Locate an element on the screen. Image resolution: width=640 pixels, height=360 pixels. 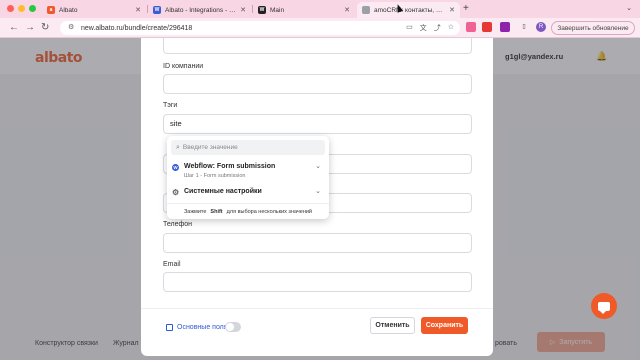
webflow-icon: W is located at coordinates (175, 167).